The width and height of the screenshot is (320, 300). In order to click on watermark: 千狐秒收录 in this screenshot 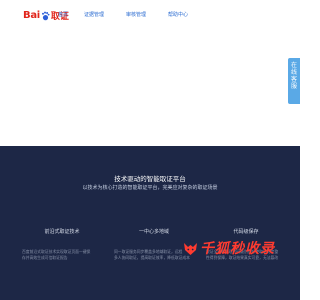, I will do `click(240, 248)`.